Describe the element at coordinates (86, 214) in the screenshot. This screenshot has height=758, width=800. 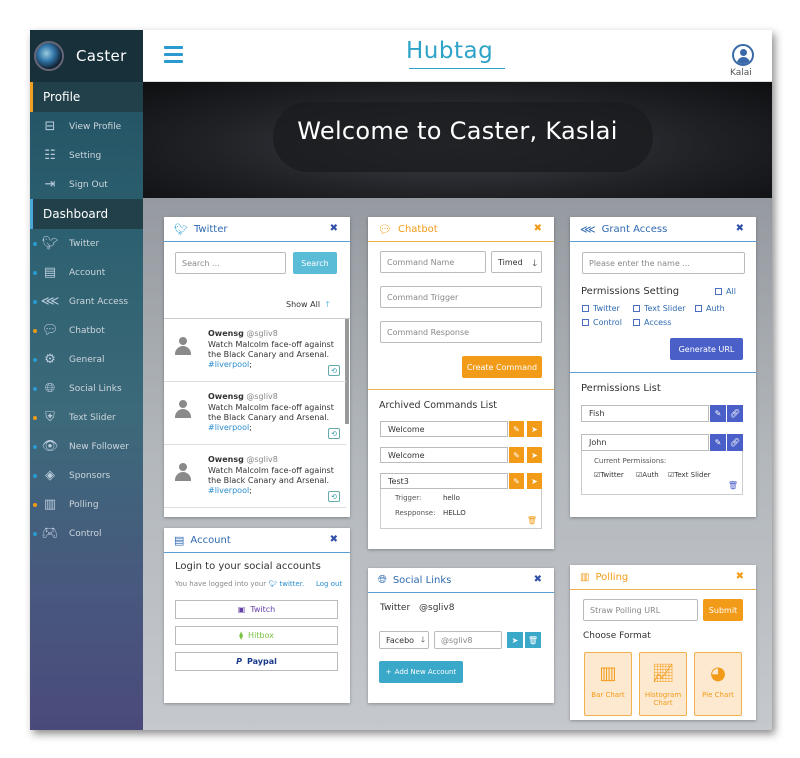
I see `sidebar-section-dashboard: Dashboard` at that location.